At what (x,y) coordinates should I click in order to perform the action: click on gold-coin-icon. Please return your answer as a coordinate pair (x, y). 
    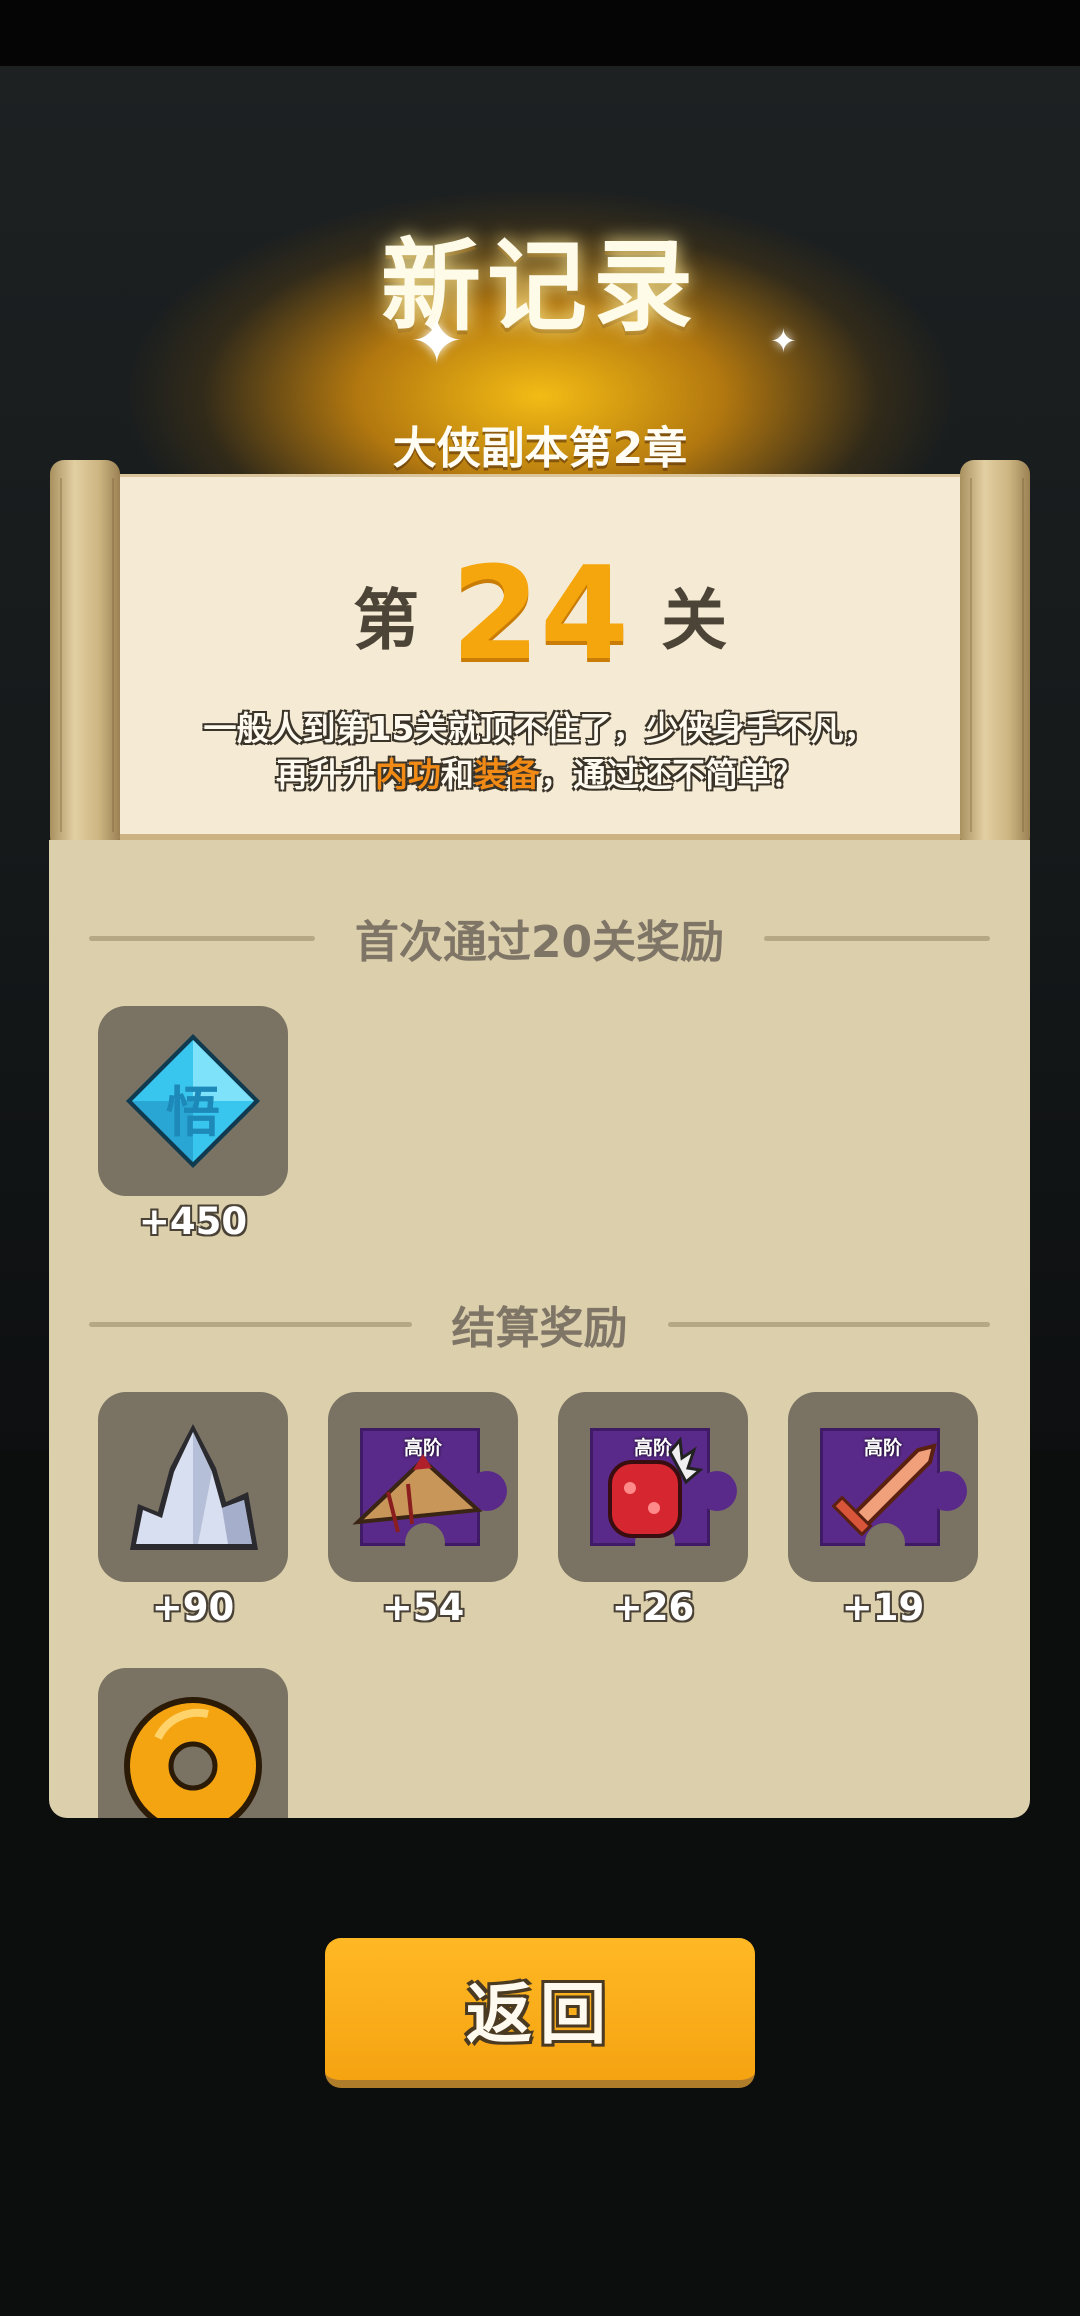
    Looking at the image, I should click on (193, 1757).